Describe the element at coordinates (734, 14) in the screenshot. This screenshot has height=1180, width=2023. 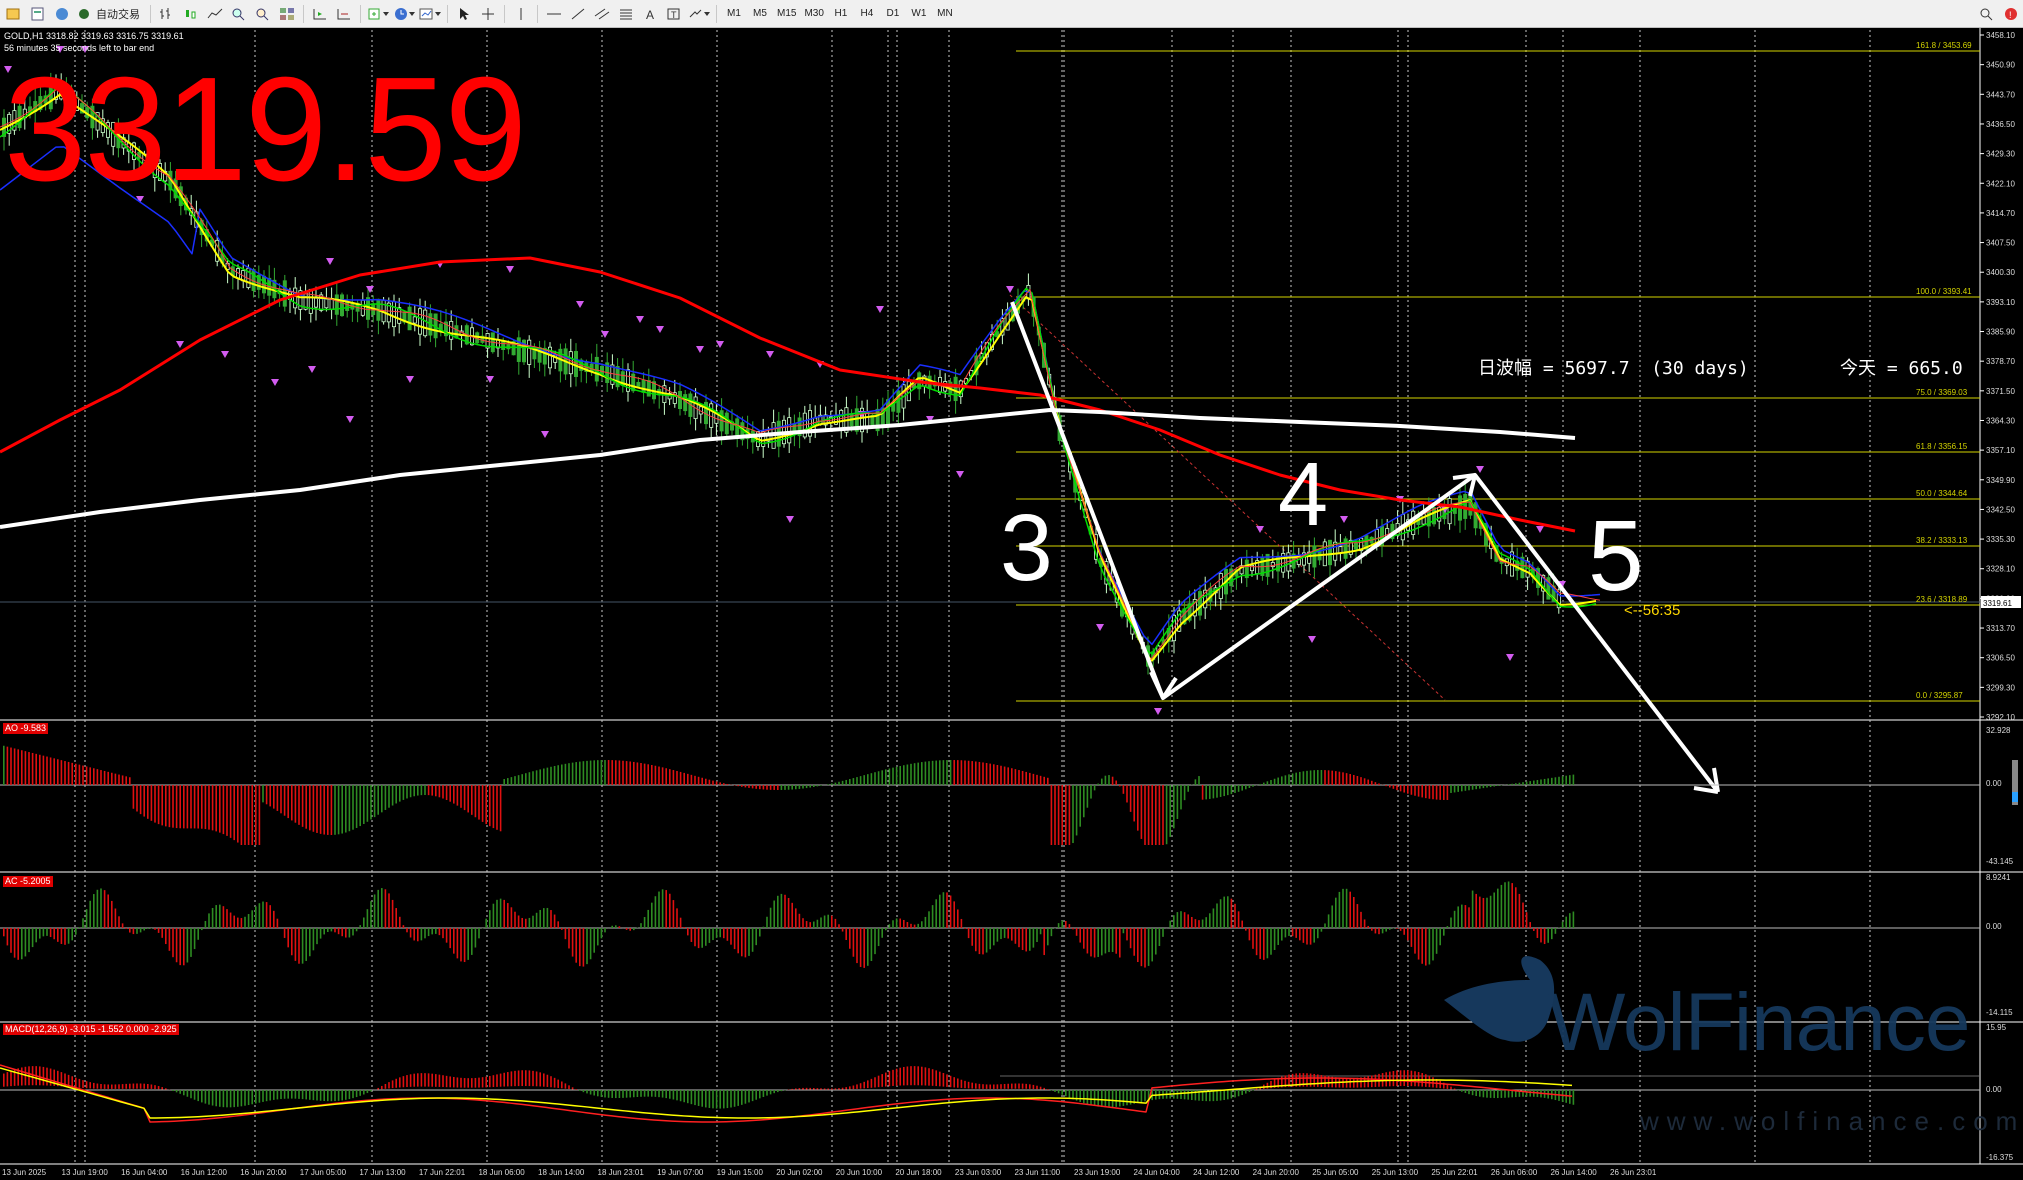
I see `timeframe-m1-button: M1` at that location.